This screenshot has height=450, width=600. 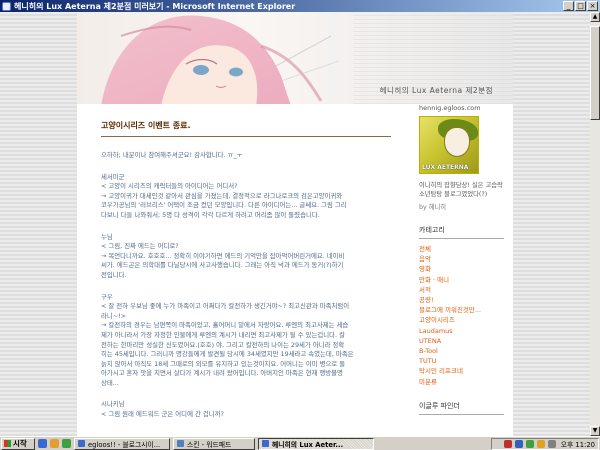 I want to click on wordpad-icon, so click(x=180, y=443).